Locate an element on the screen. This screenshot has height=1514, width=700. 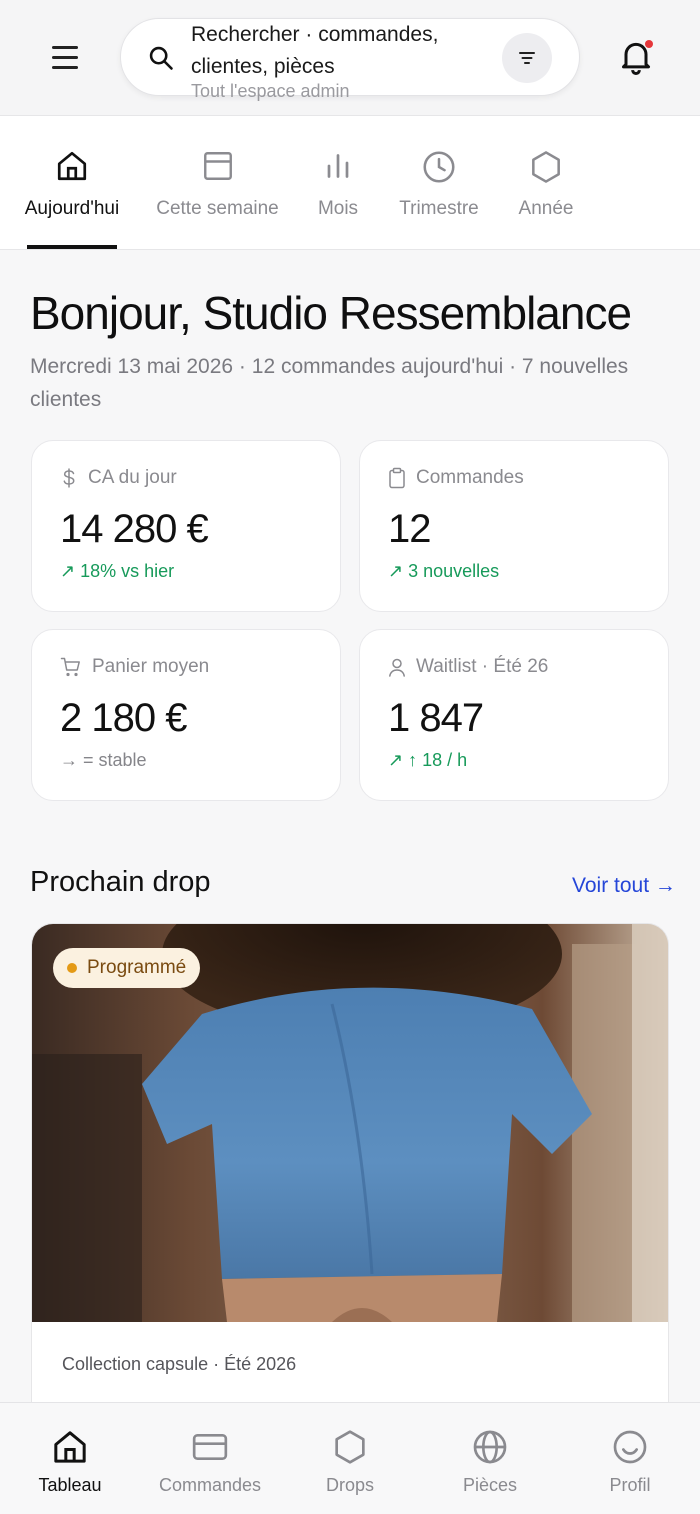
card-icon is located at coordinates (210, 1447).